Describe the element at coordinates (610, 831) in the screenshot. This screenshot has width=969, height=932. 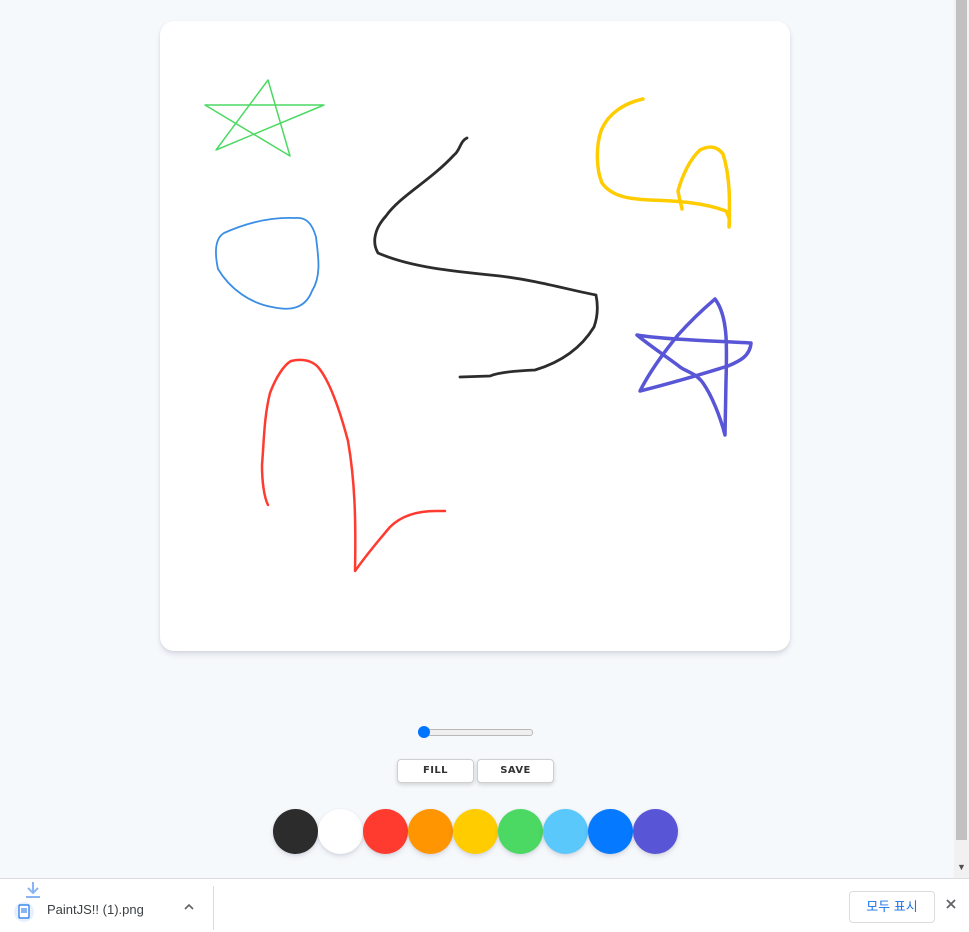
I see `color-swatch-blue` at that location.